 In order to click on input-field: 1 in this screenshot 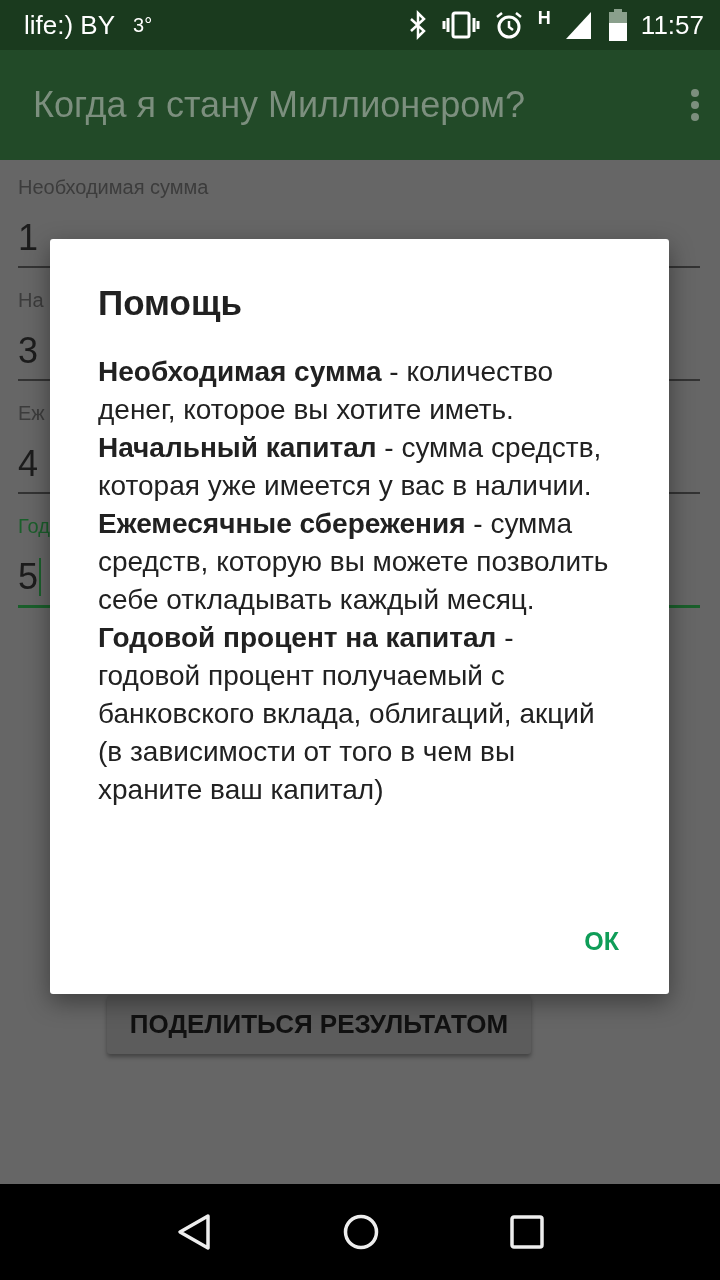, I will do `click(28, 238)`.